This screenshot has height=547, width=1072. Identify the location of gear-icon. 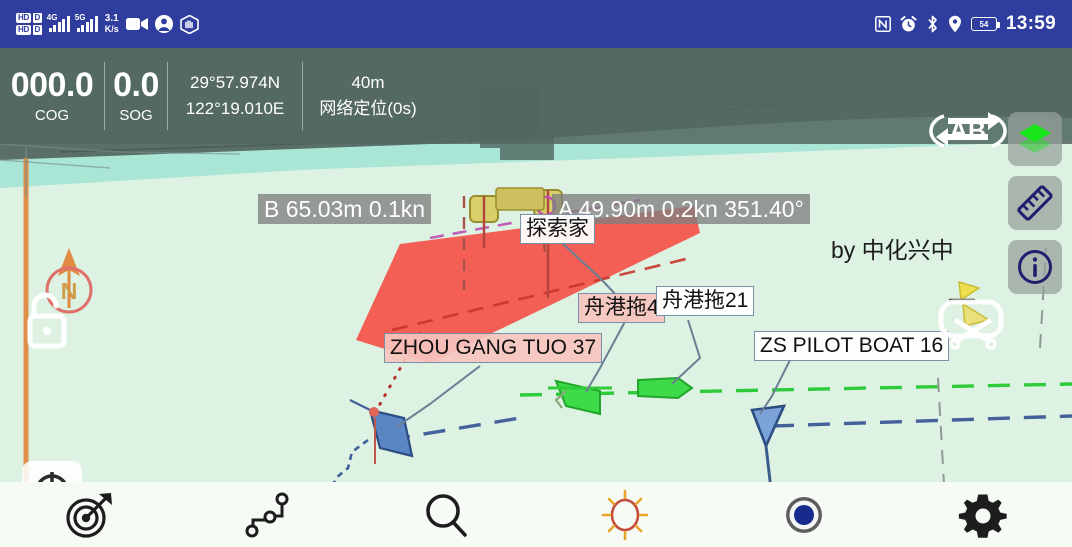
(982, 516).